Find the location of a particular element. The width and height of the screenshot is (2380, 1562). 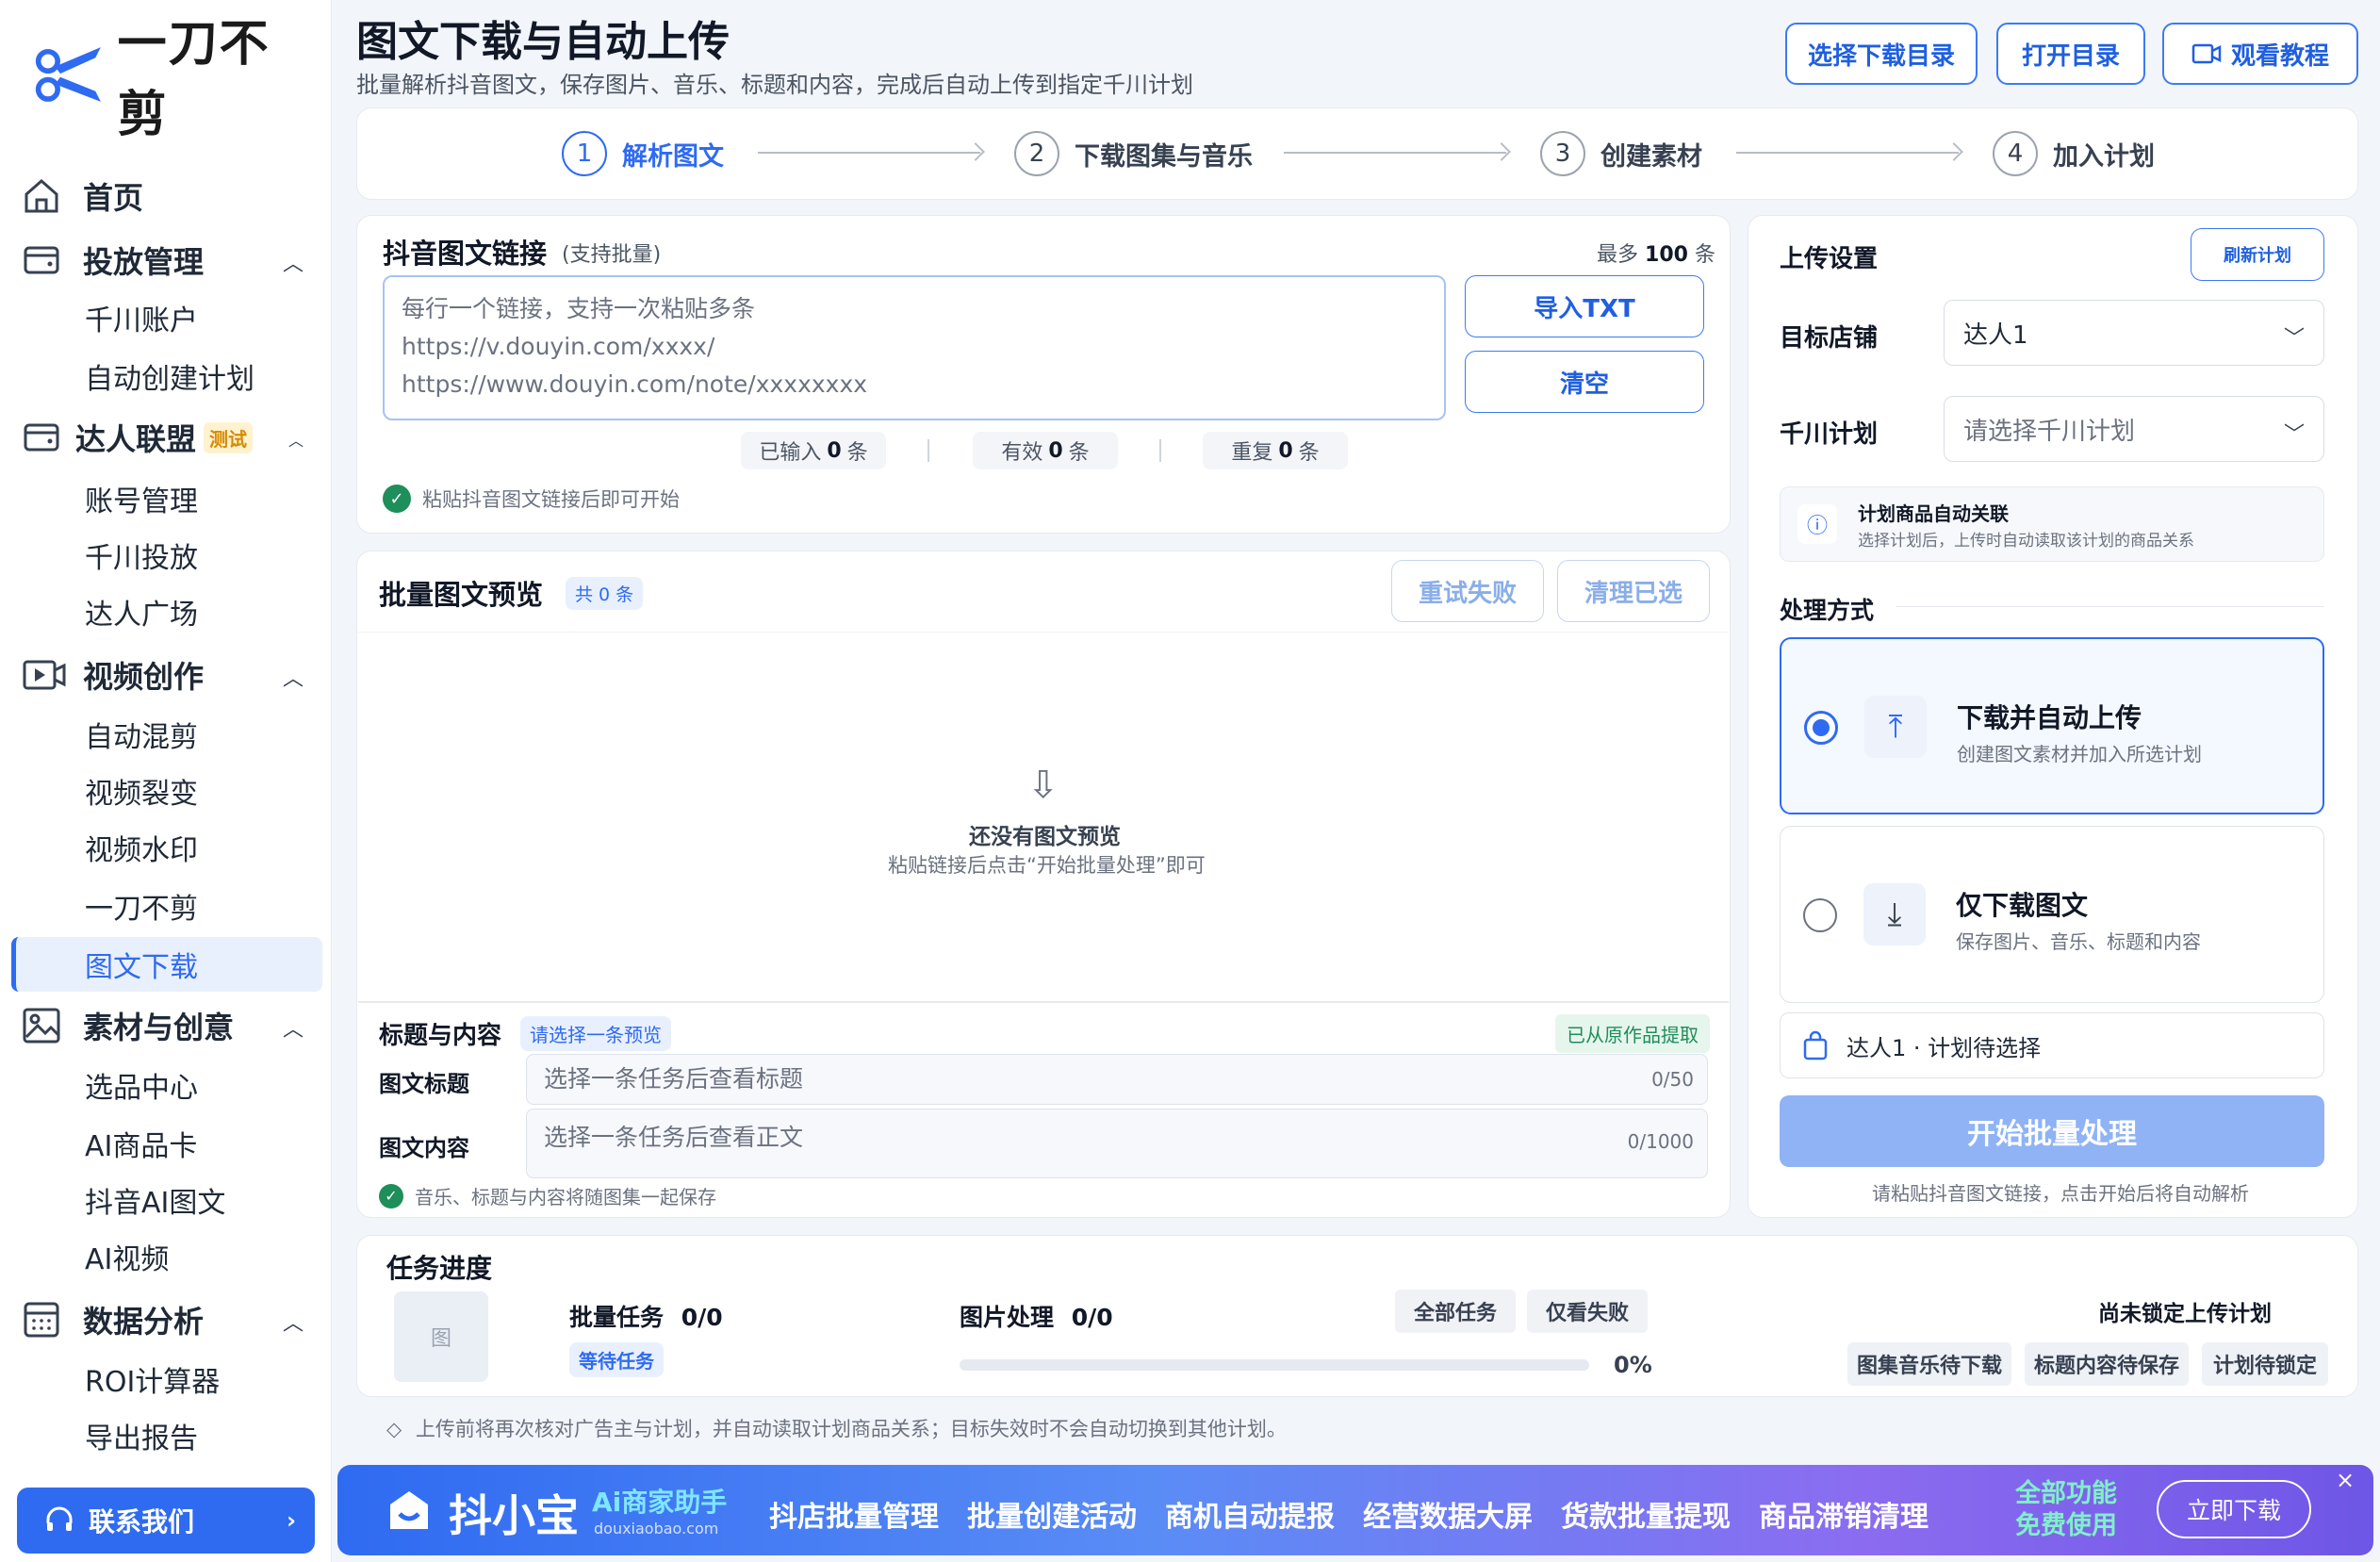

headset-icon is located at coordinates (59, 1518).